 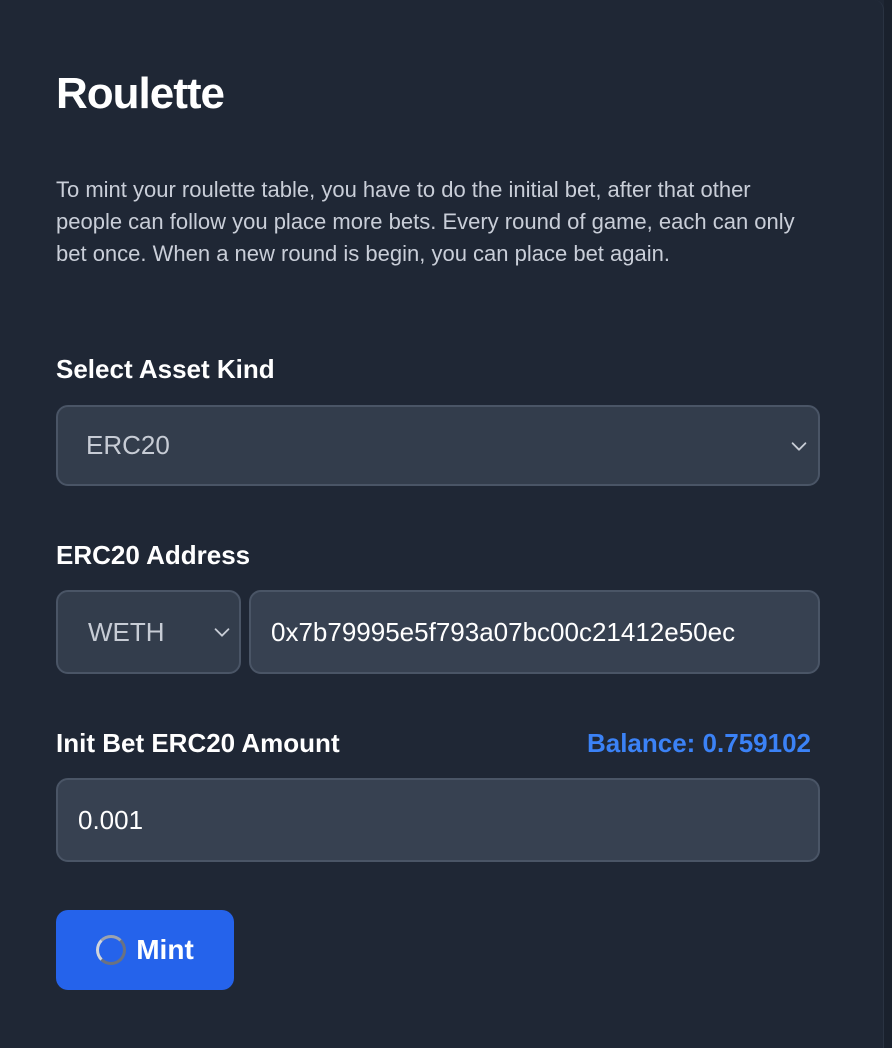 What do you see at coordinates (503, 631) in the screenshot?
I see `erc20-address-value: 0x7b79995e5f793a07bc00c21412e50ec` at bounding box center [503, 631].